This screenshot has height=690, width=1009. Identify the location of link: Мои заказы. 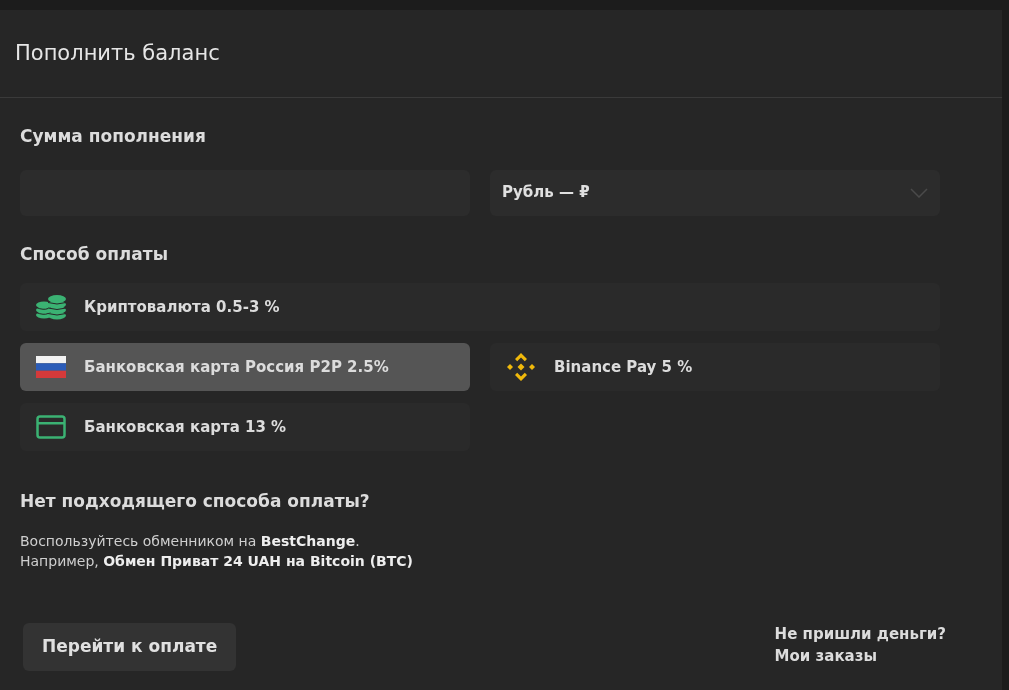
(825, 655).